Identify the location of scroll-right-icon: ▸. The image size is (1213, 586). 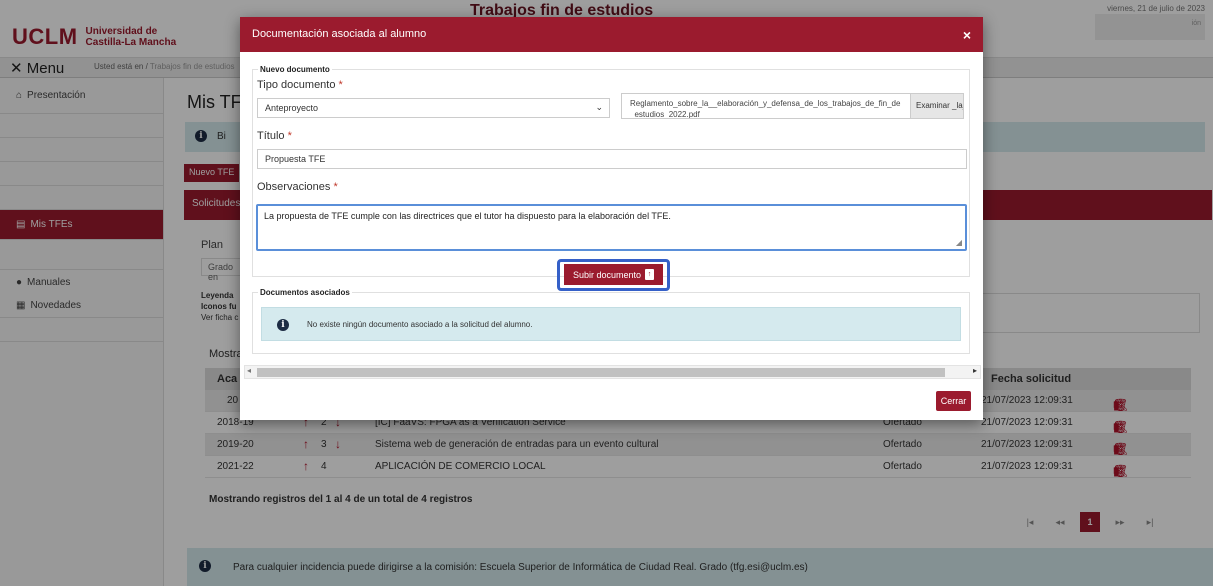
(975, 370).